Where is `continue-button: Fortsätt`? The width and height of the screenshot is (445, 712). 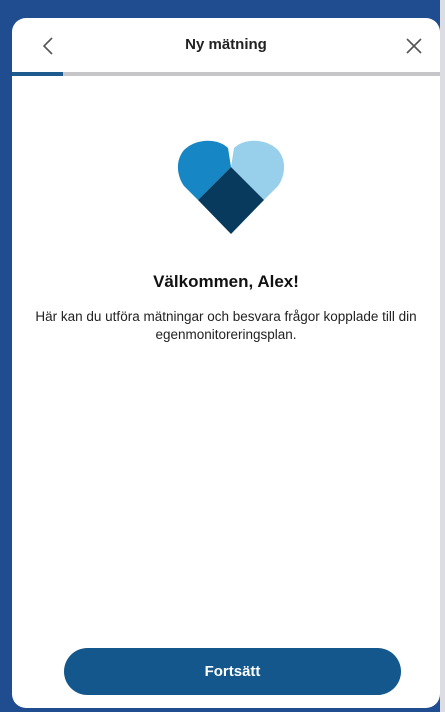
continue-button: Fortsätt is located at coordinates (232, 671).